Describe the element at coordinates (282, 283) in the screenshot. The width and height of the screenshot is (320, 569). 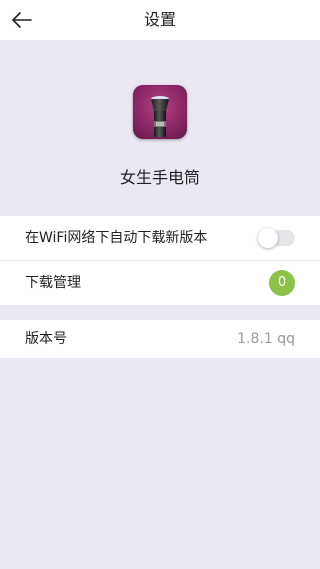
I see `download-count-badge: 0` at that location.